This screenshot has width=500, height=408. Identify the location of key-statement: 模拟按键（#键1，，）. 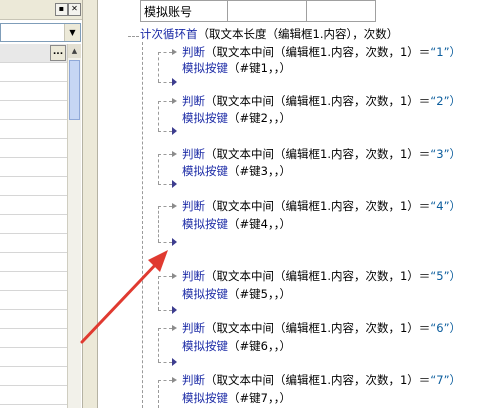
(236, 68).